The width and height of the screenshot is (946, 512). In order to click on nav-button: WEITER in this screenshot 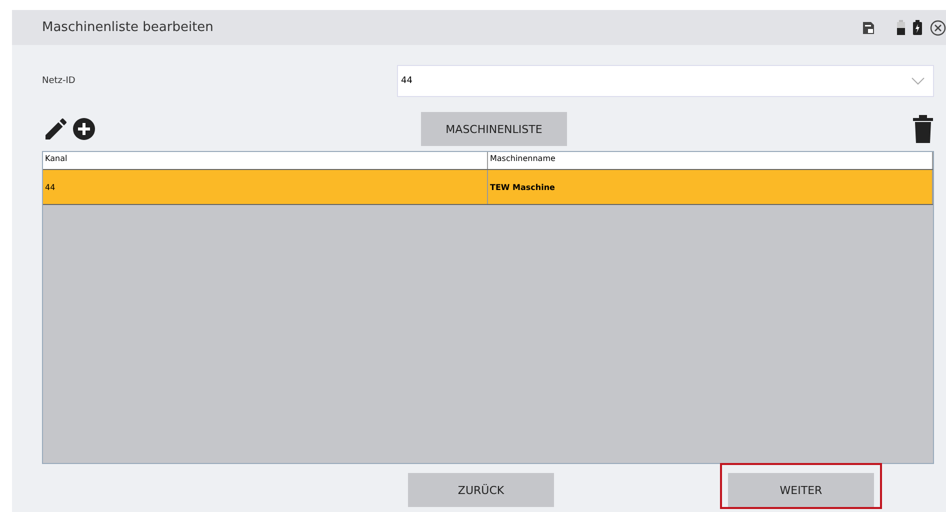, I will do `click(801, 490)`.